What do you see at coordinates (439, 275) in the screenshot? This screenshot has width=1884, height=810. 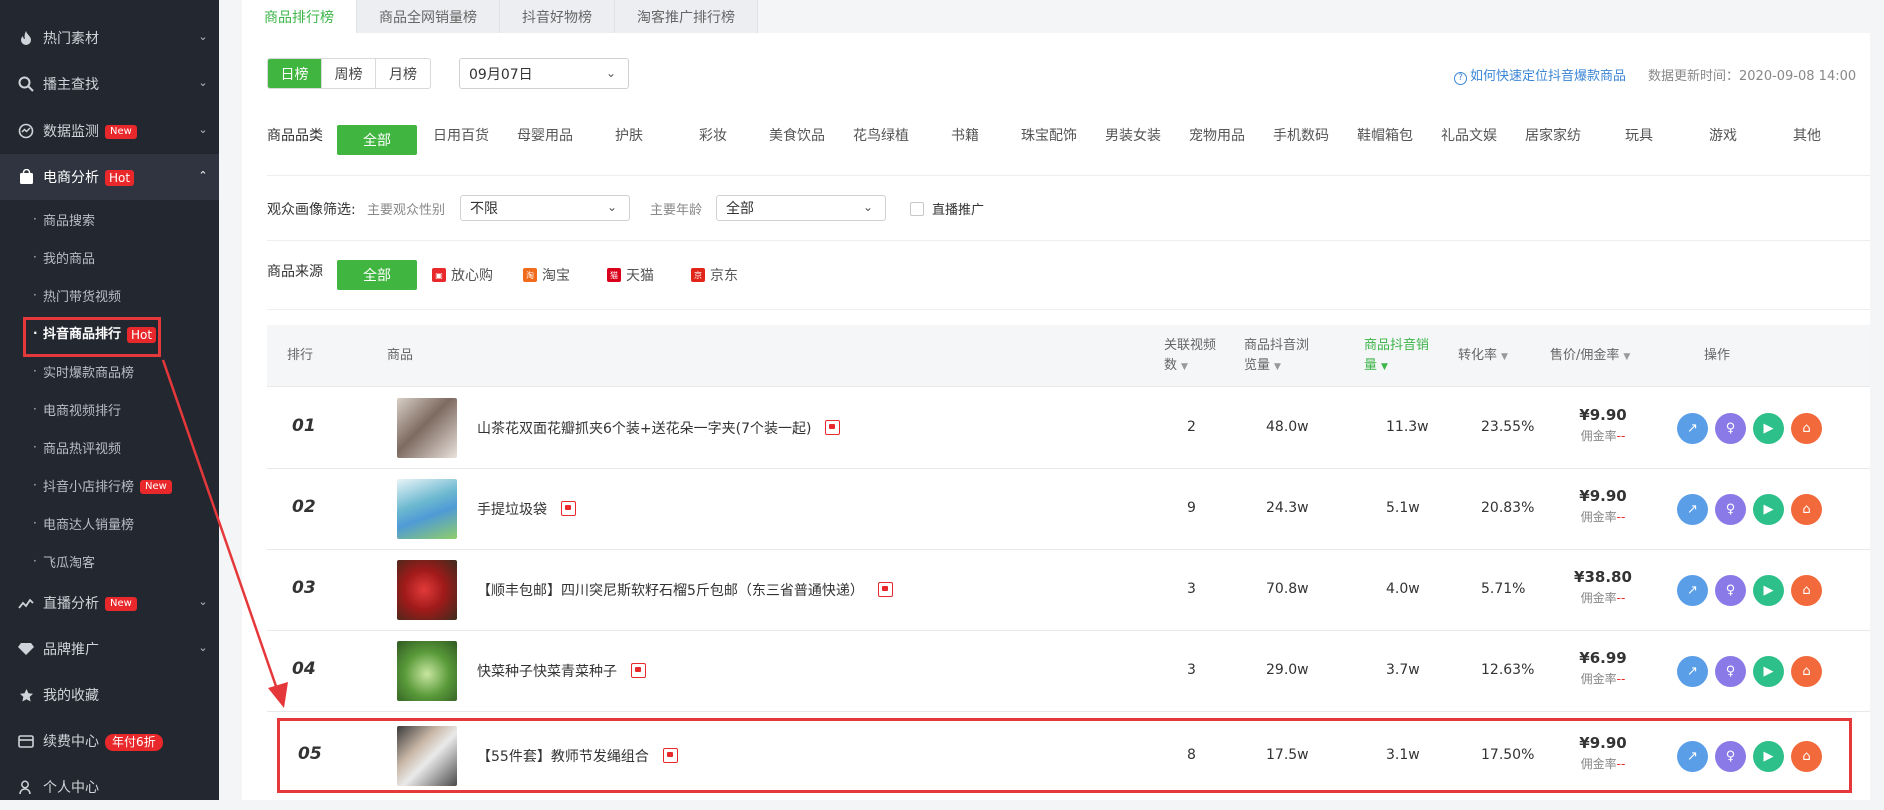 I see `fangxingou-icon: ▣` at bounding box center [439, 275].